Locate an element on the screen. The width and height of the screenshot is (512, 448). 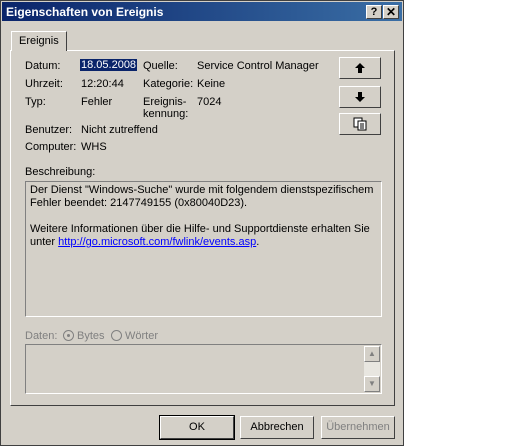
description-line4-prefix: unter is located at coordinates (44, 242).